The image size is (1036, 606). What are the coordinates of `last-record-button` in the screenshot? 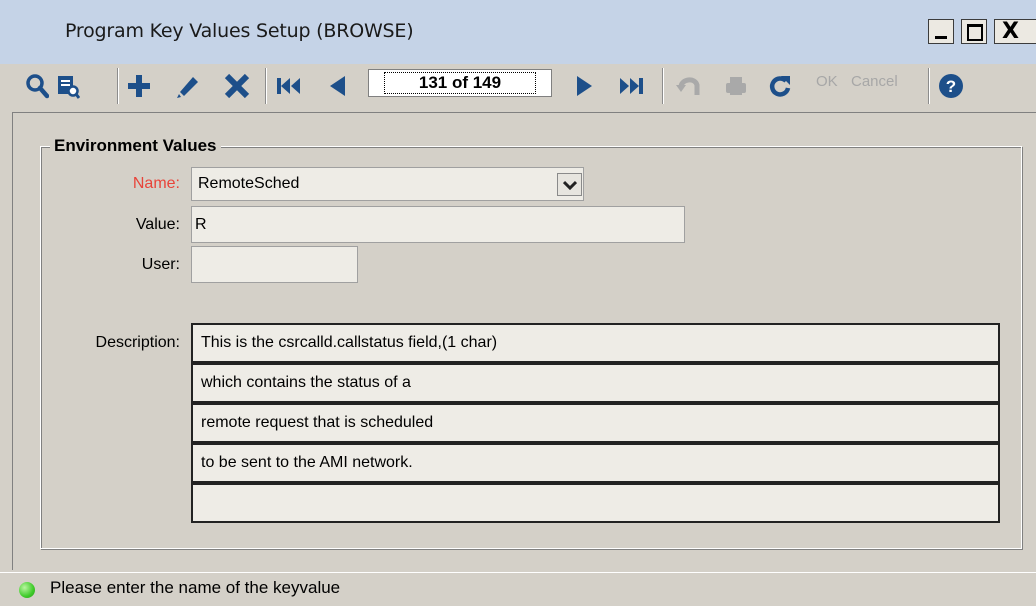 It's located at (631, 86).